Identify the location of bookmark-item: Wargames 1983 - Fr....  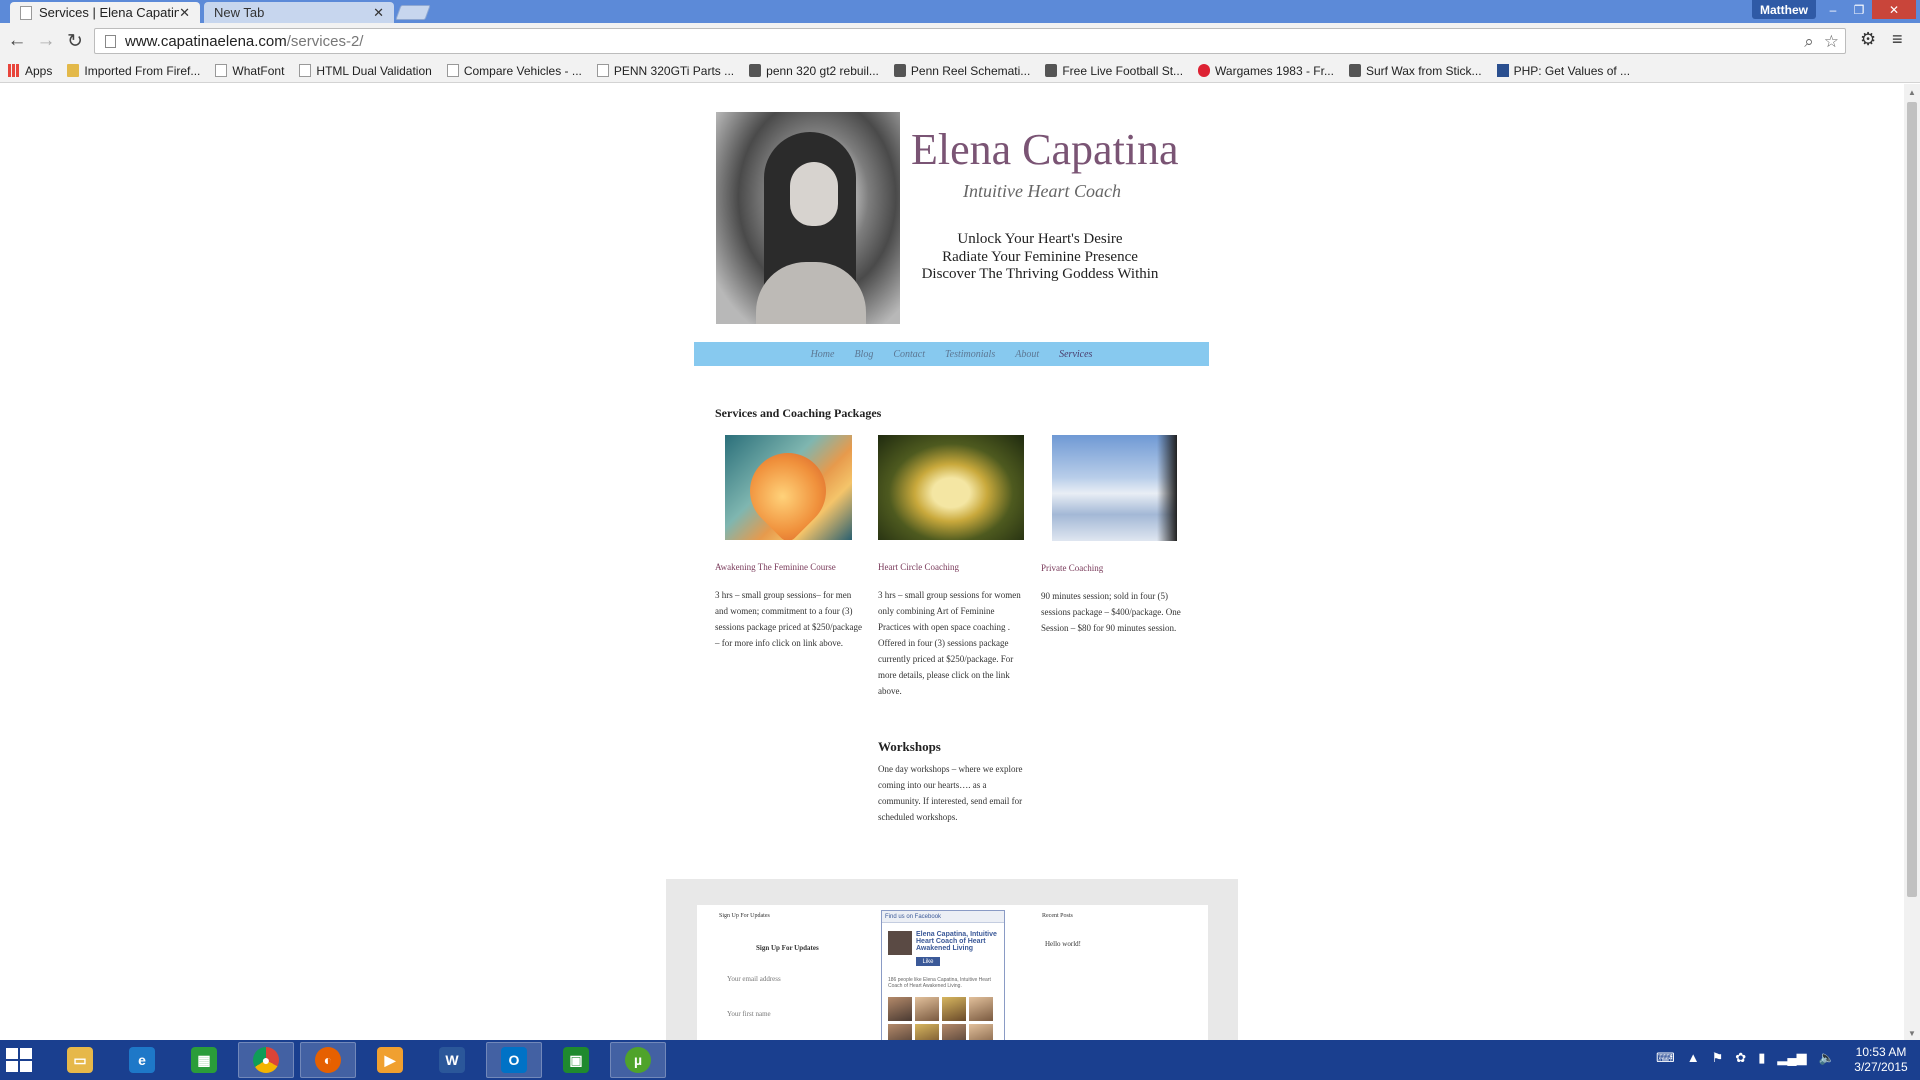
(1266, 71).